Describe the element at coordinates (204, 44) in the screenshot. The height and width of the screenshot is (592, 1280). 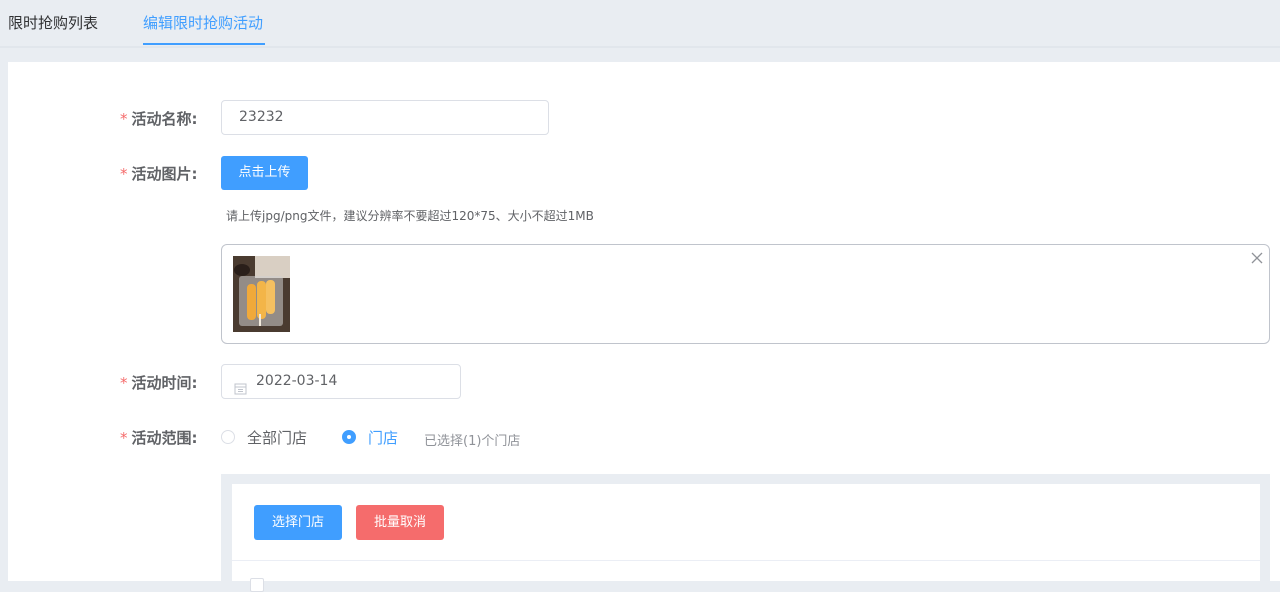
I see `active-tab-indicator` at that location.